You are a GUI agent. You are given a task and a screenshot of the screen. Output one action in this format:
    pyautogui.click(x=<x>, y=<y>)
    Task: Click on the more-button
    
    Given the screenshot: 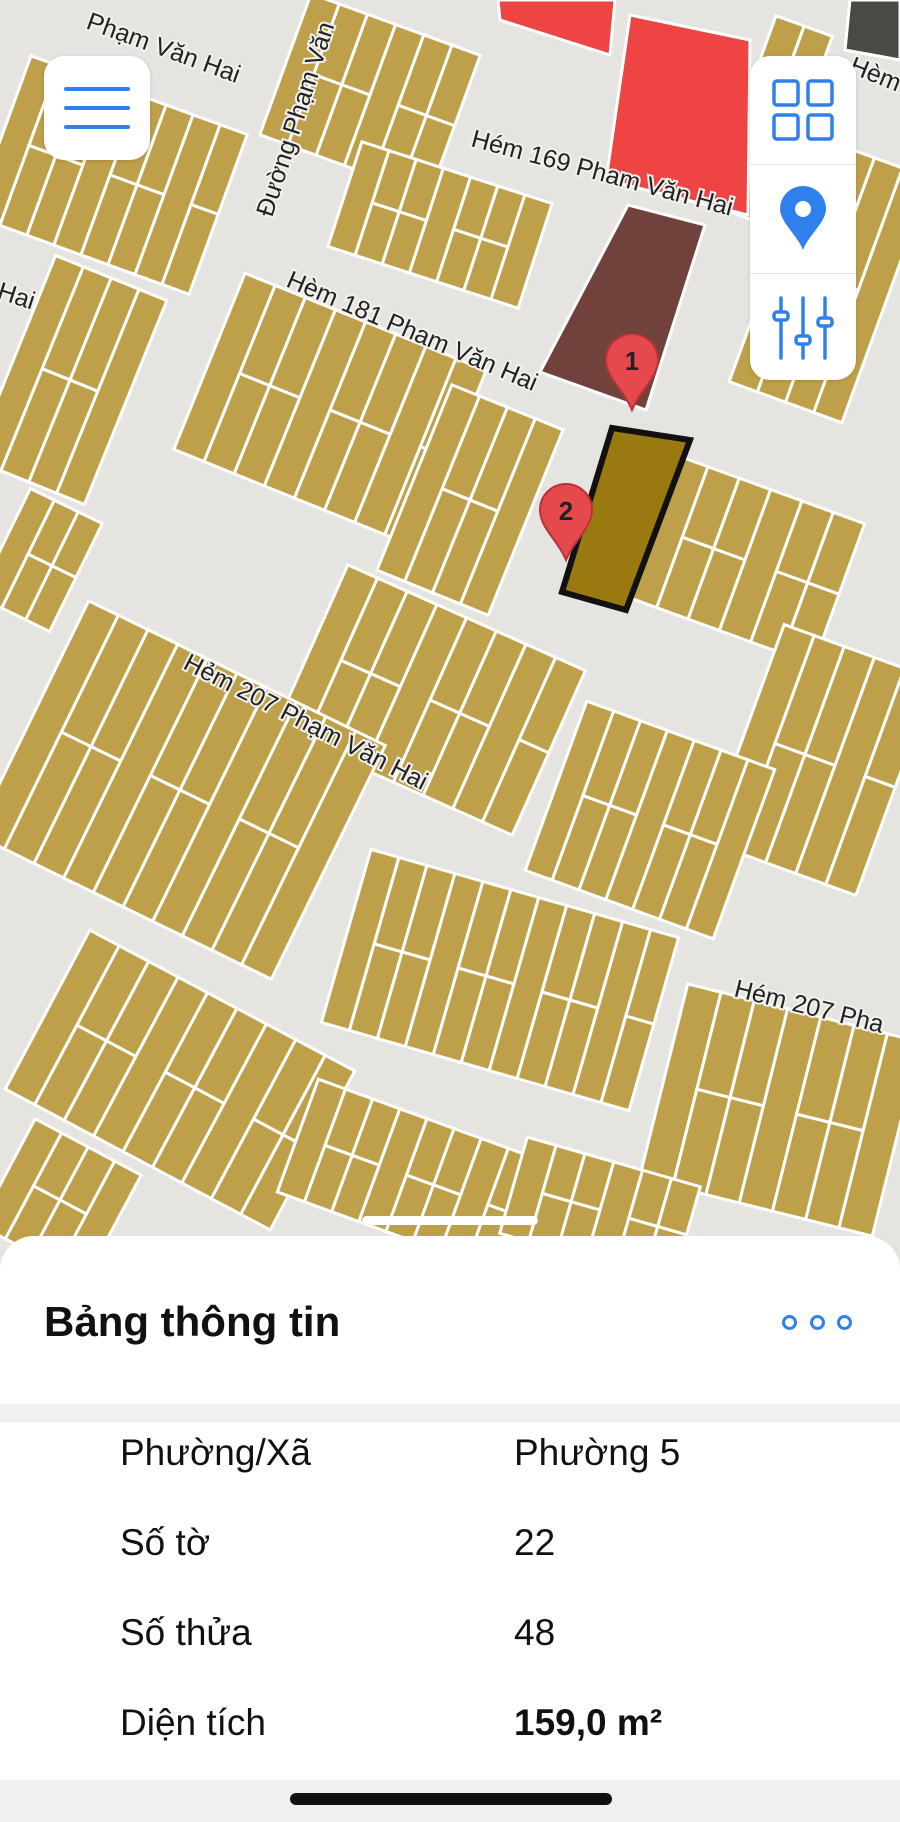 What is the action you would take?
    pyautogui.click(x=817, y=1322)
    